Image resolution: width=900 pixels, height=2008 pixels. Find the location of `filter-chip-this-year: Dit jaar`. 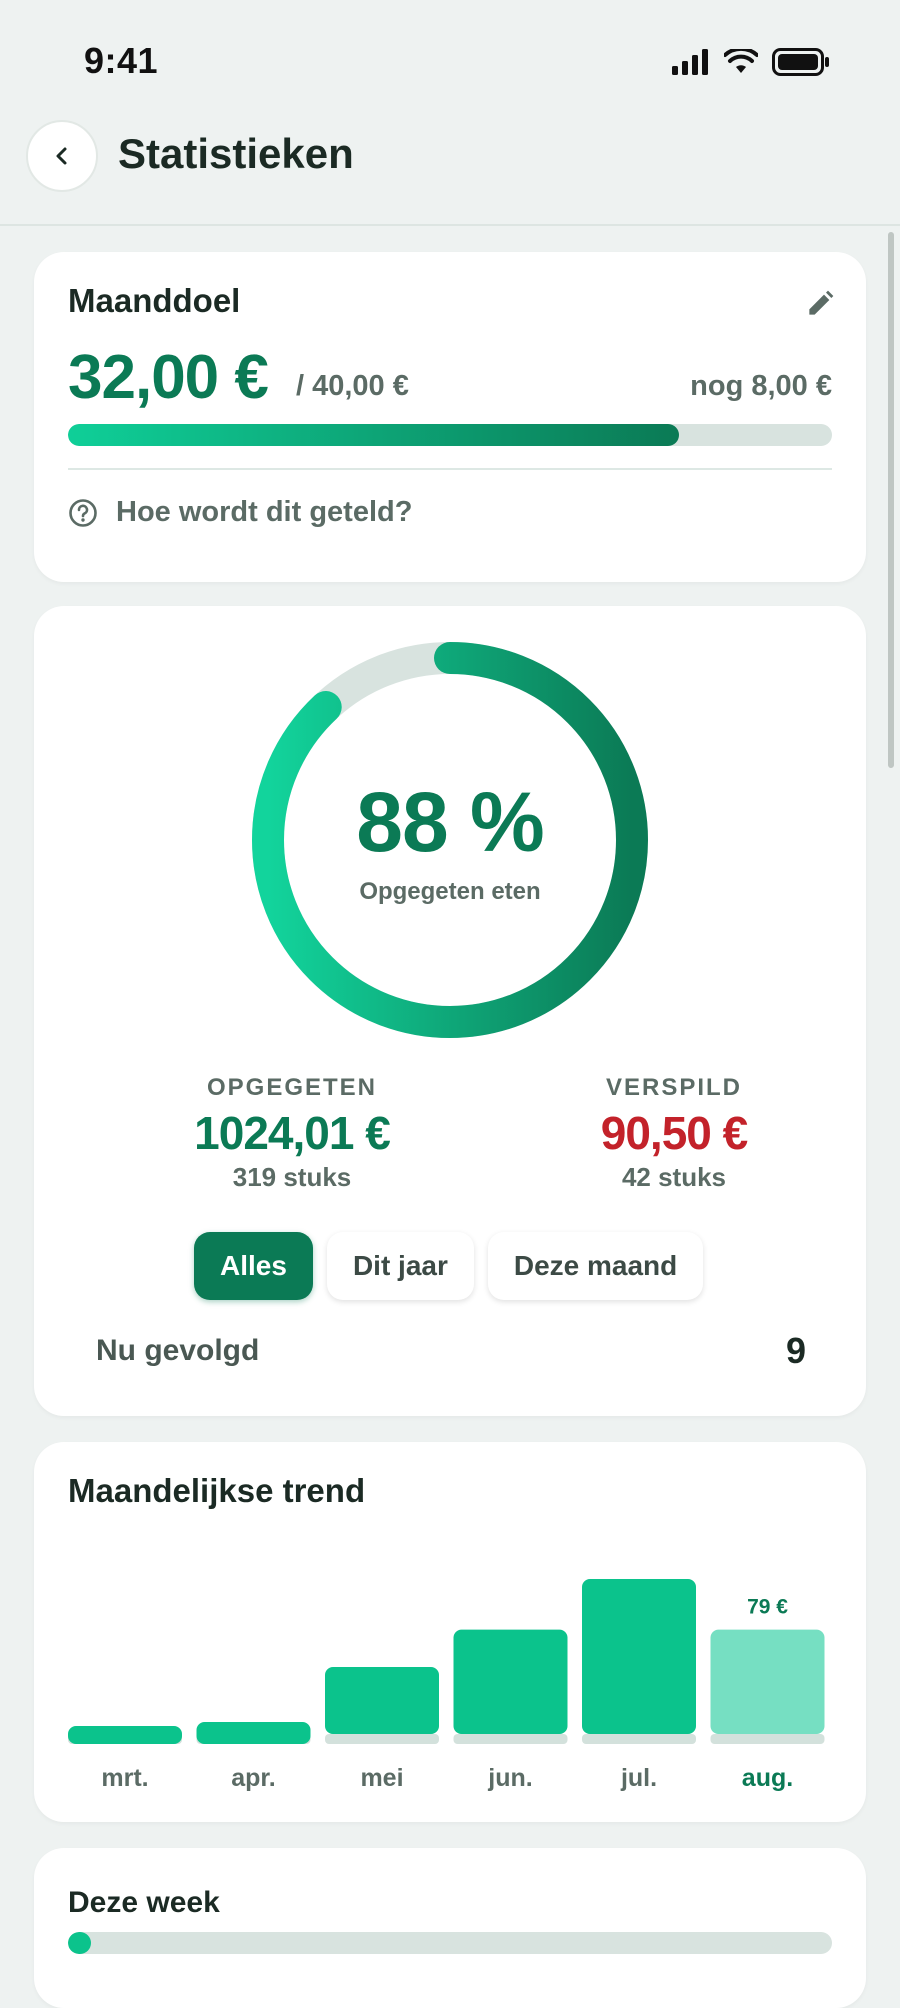

filter-chip-this-year: Dit jaar is located at coordinates (400, 1266).